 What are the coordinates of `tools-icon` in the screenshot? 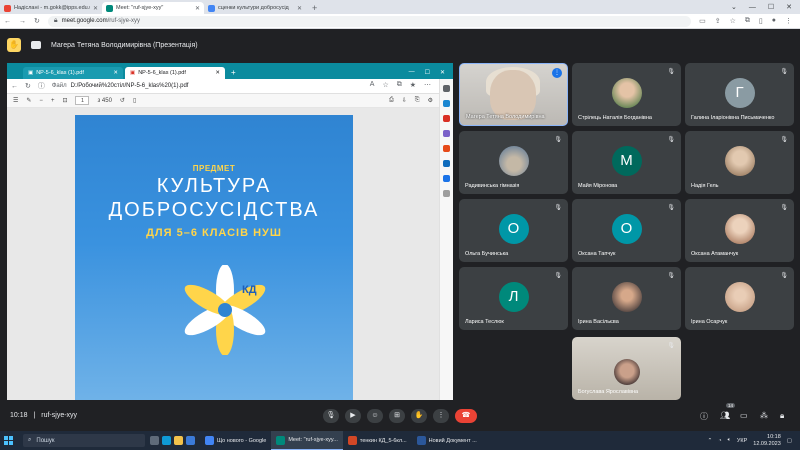 It's located at (446, 118).